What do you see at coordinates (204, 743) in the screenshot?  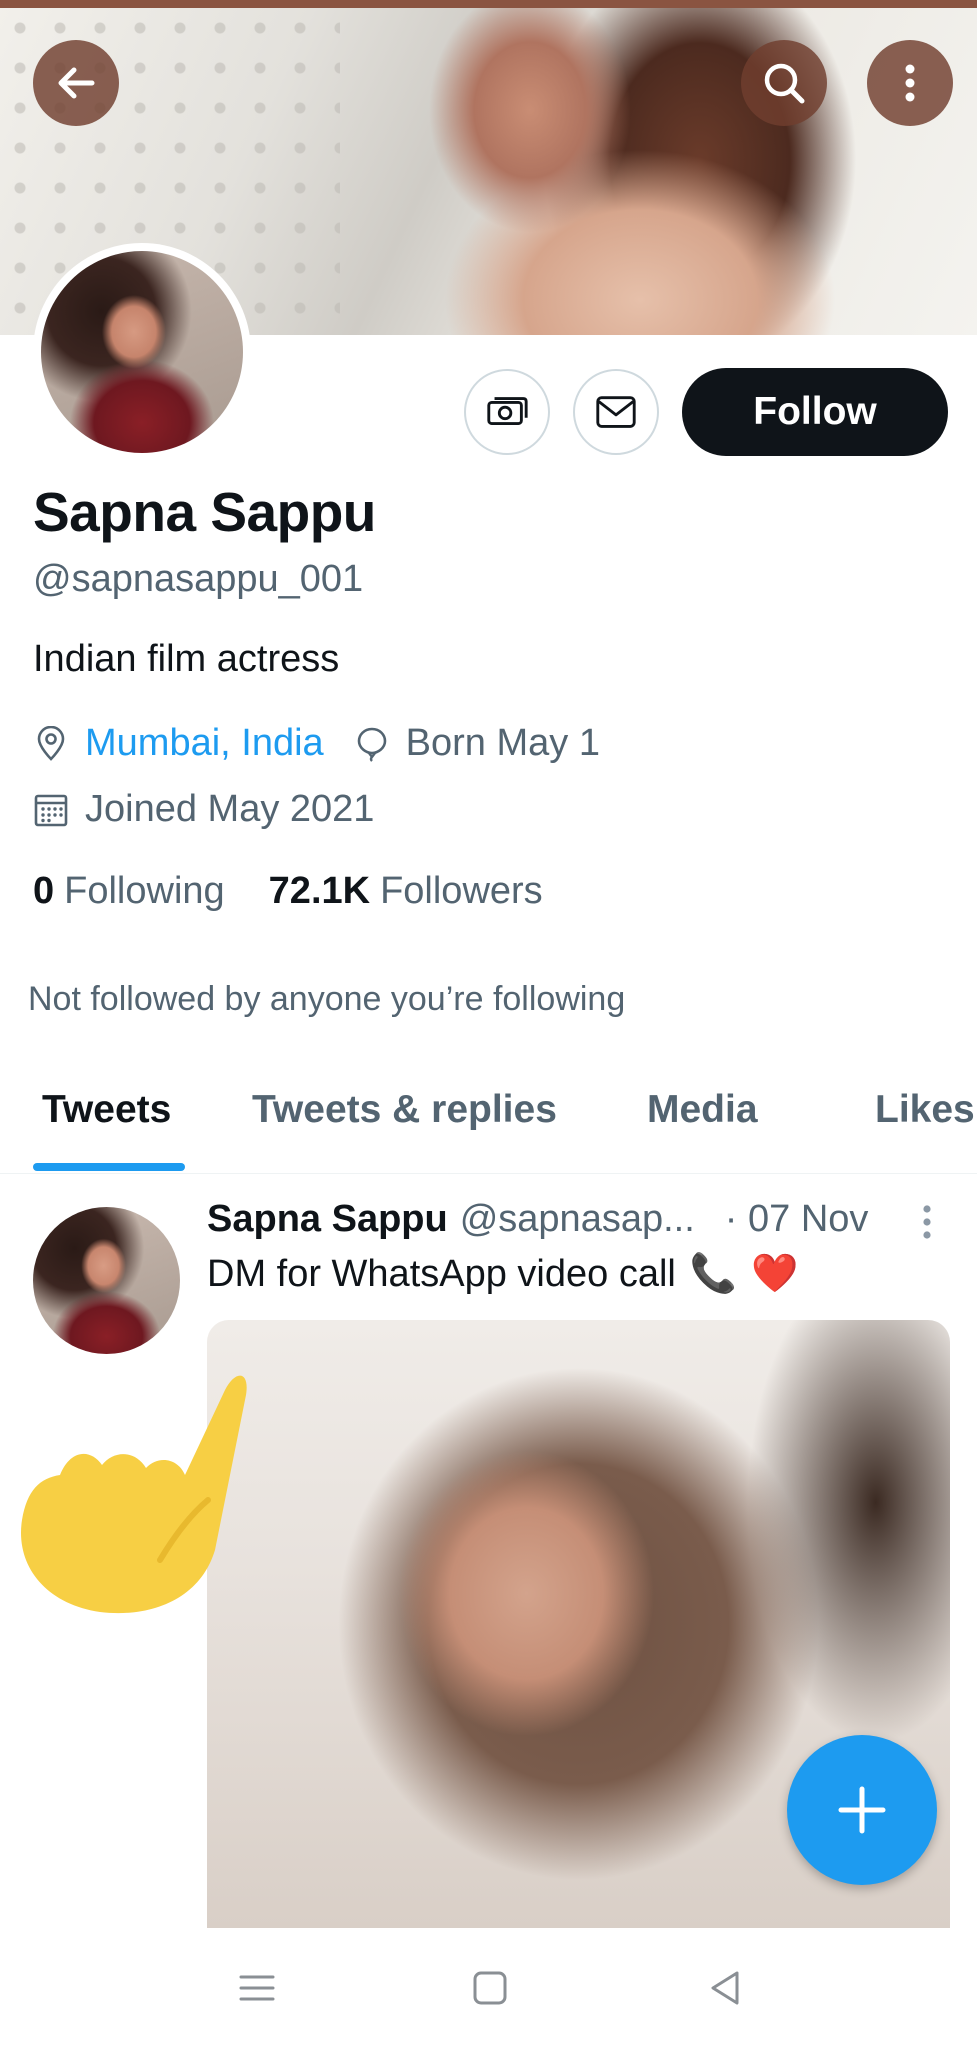 I see `location-link: Mumbai, India` at bounding box center [204, 743].